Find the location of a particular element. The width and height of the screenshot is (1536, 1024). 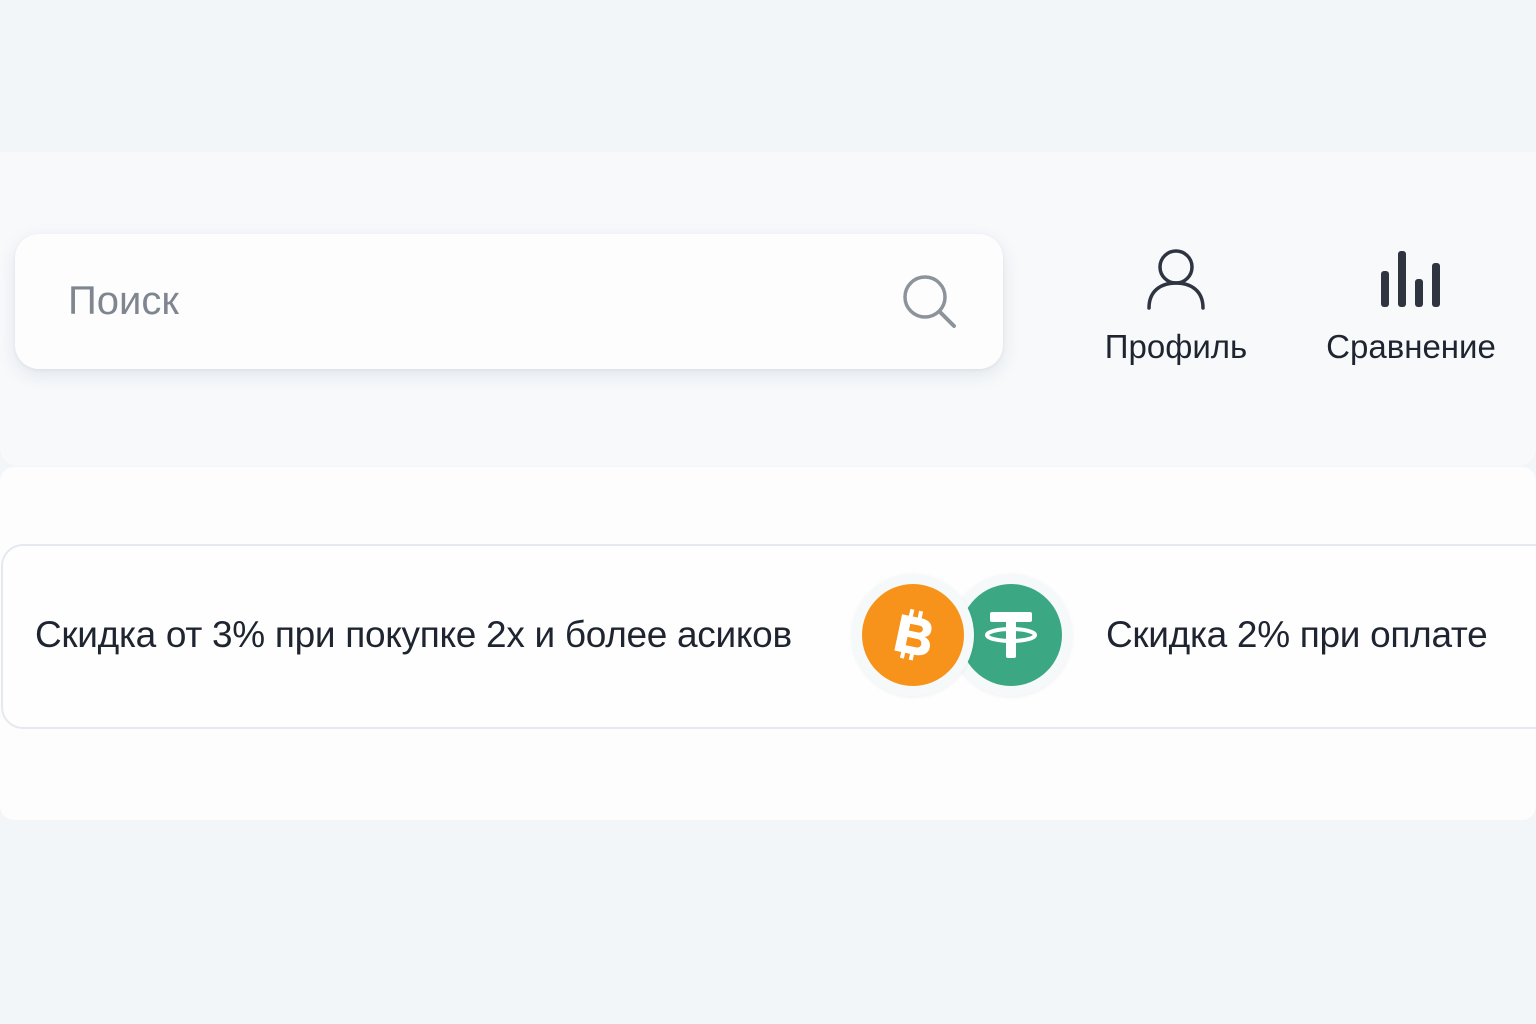

nav-compare: Сравнение is located at coordinates (1411, 305).